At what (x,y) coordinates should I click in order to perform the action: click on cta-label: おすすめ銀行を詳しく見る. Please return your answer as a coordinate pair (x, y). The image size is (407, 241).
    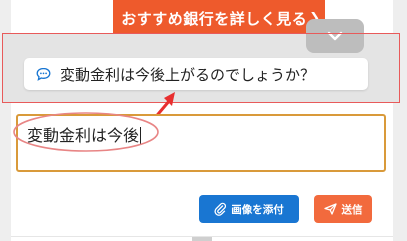
    Looking at the image, I should click on (214, 18).